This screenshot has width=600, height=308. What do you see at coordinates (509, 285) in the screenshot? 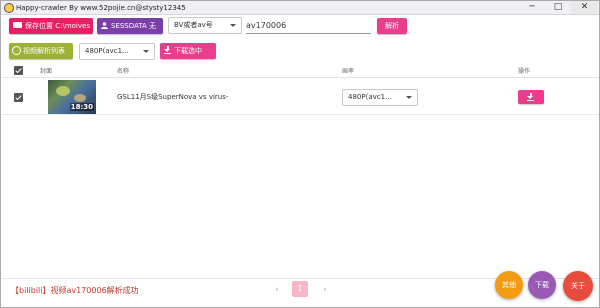
I see `reward-fab-button: 其他` at bounding box center [509, 285].